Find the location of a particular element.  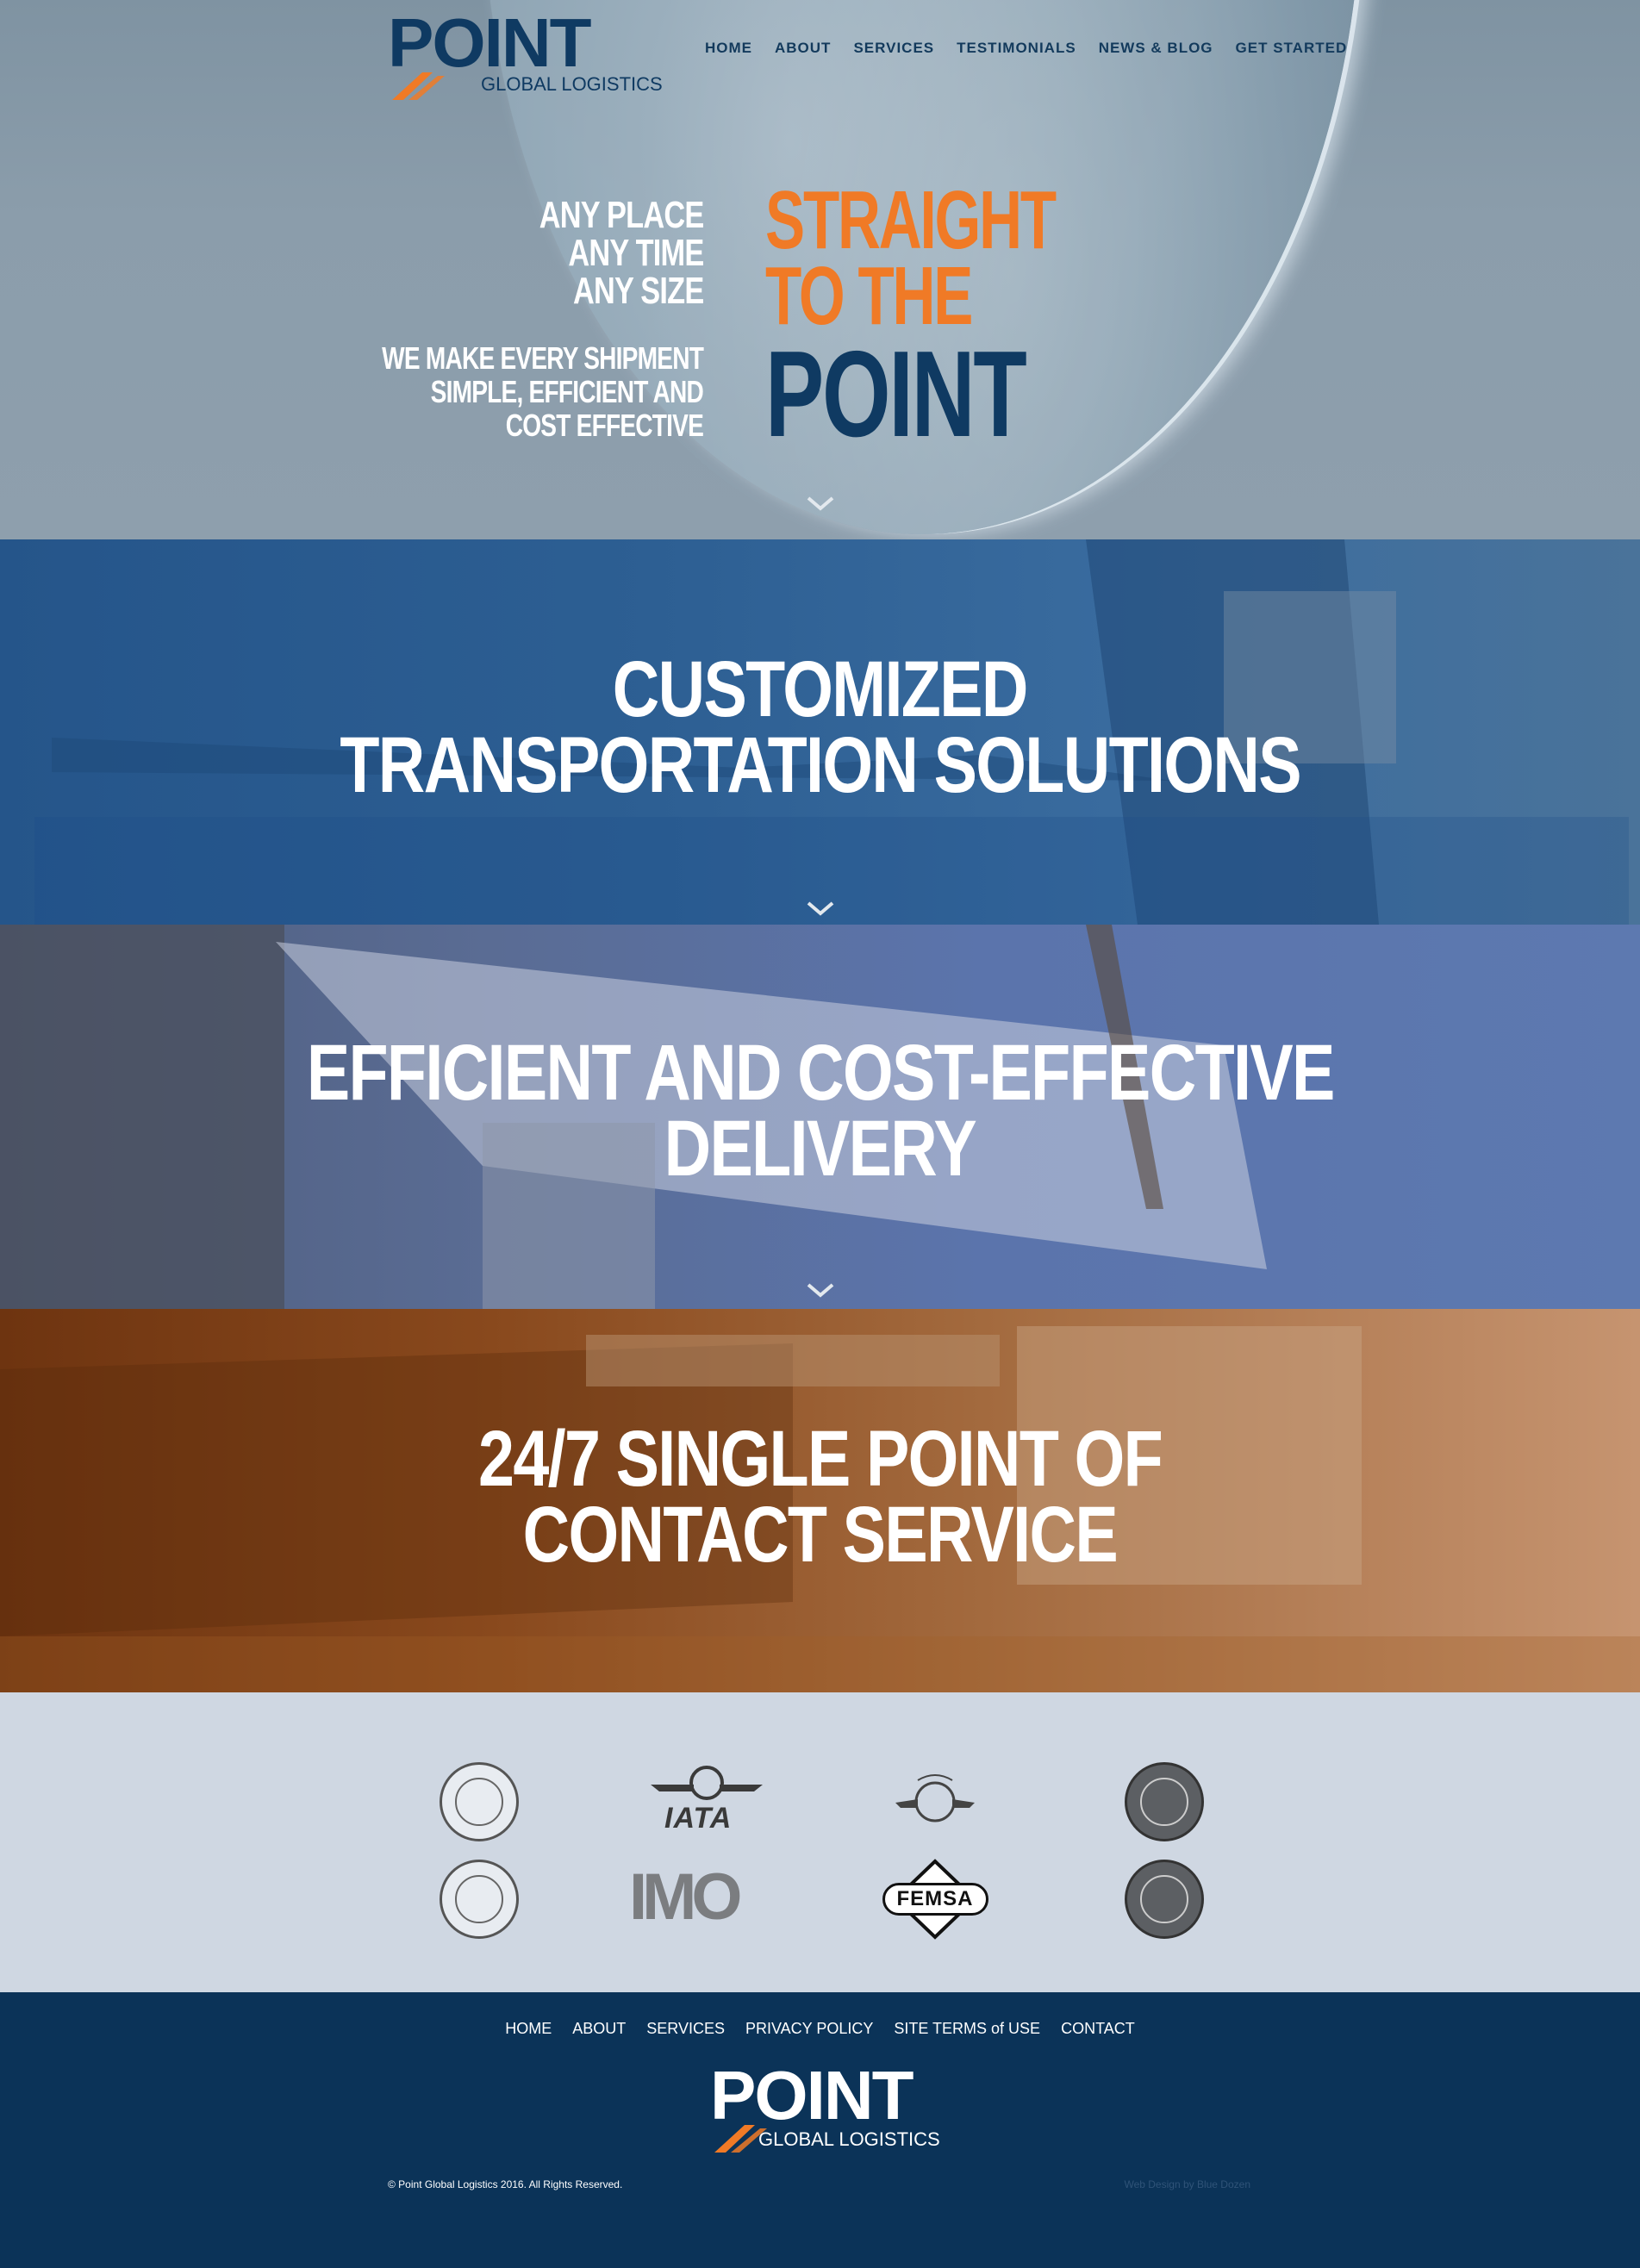

footer-logo-subtitle: GLOBAL LOGISTICS is located at coordinates (849, 2139).